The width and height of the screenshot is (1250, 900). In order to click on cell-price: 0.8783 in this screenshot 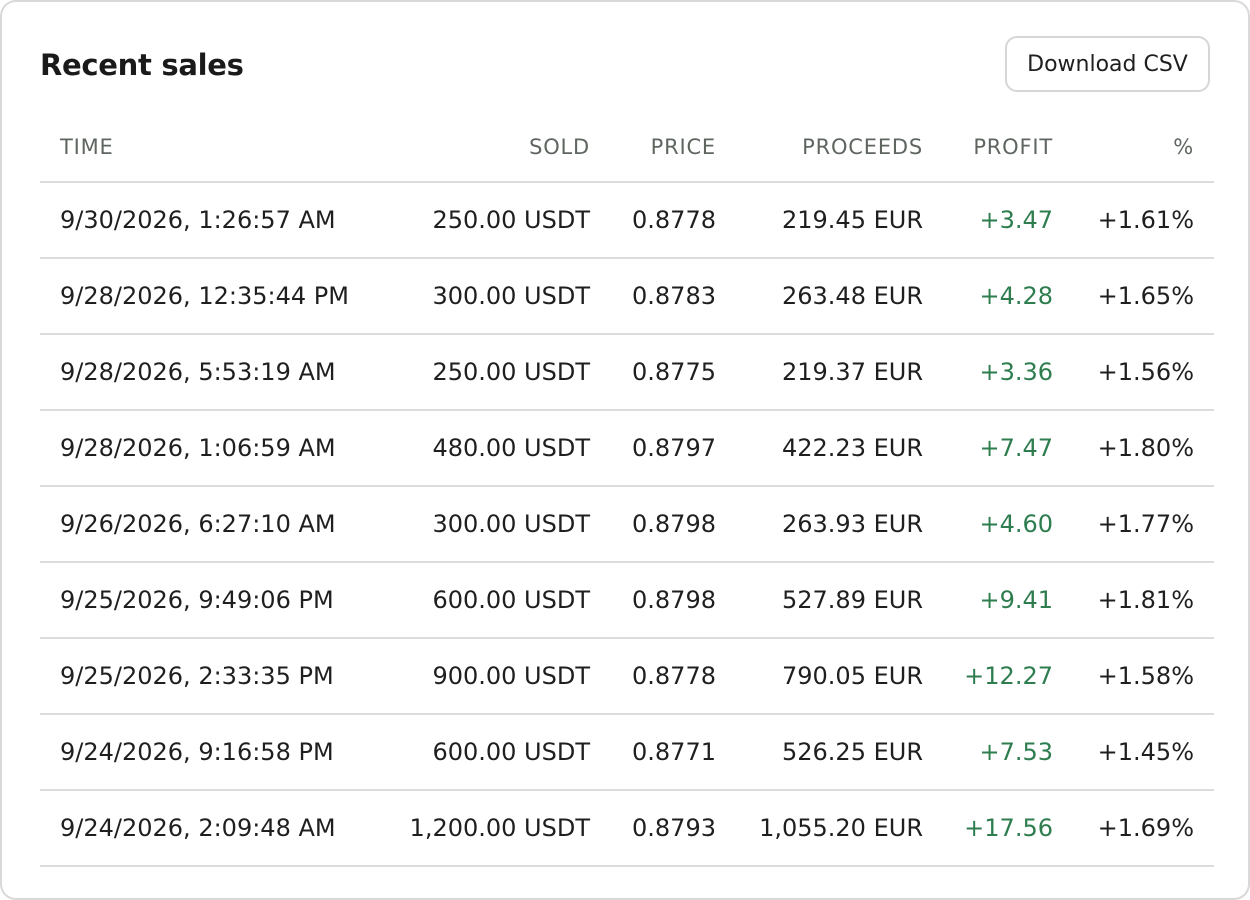, I will do `click(653, 296)`.